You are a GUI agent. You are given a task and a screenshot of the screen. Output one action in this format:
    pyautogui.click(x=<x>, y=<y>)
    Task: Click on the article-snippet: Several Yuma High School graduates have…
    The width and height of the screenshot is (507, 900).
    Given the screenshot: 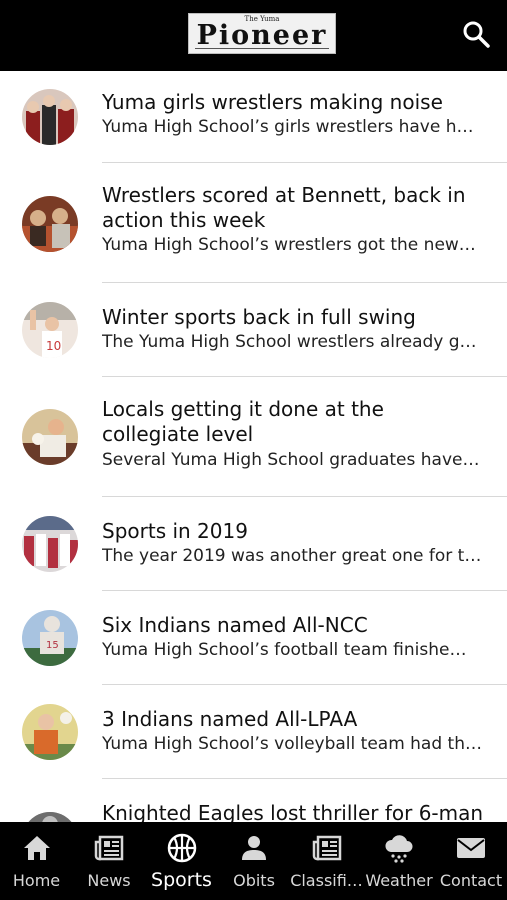 What is the action you would take?
    pyautogui.click(x=291, y=460)
    